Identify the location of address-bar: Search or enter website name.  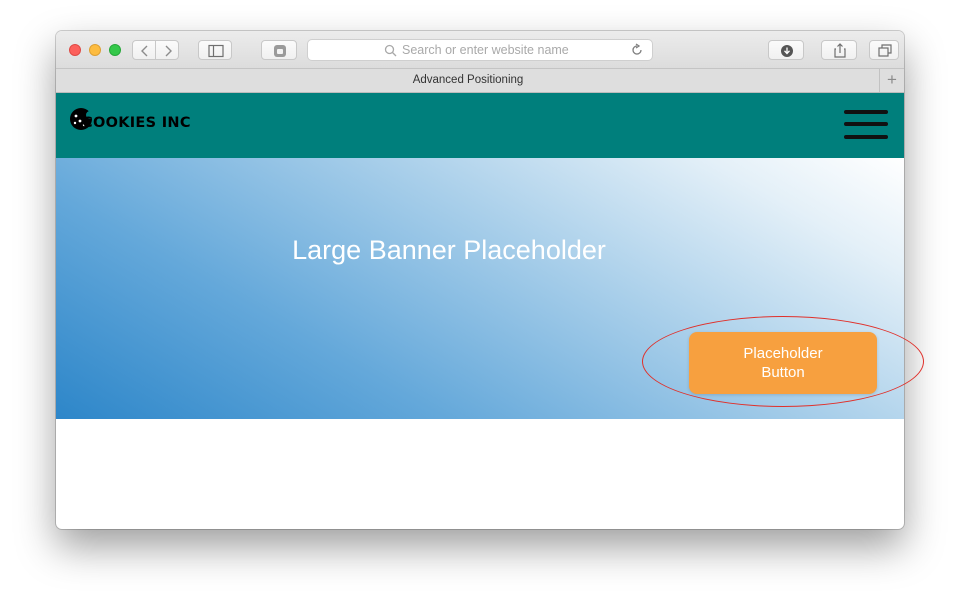
(480, 50).